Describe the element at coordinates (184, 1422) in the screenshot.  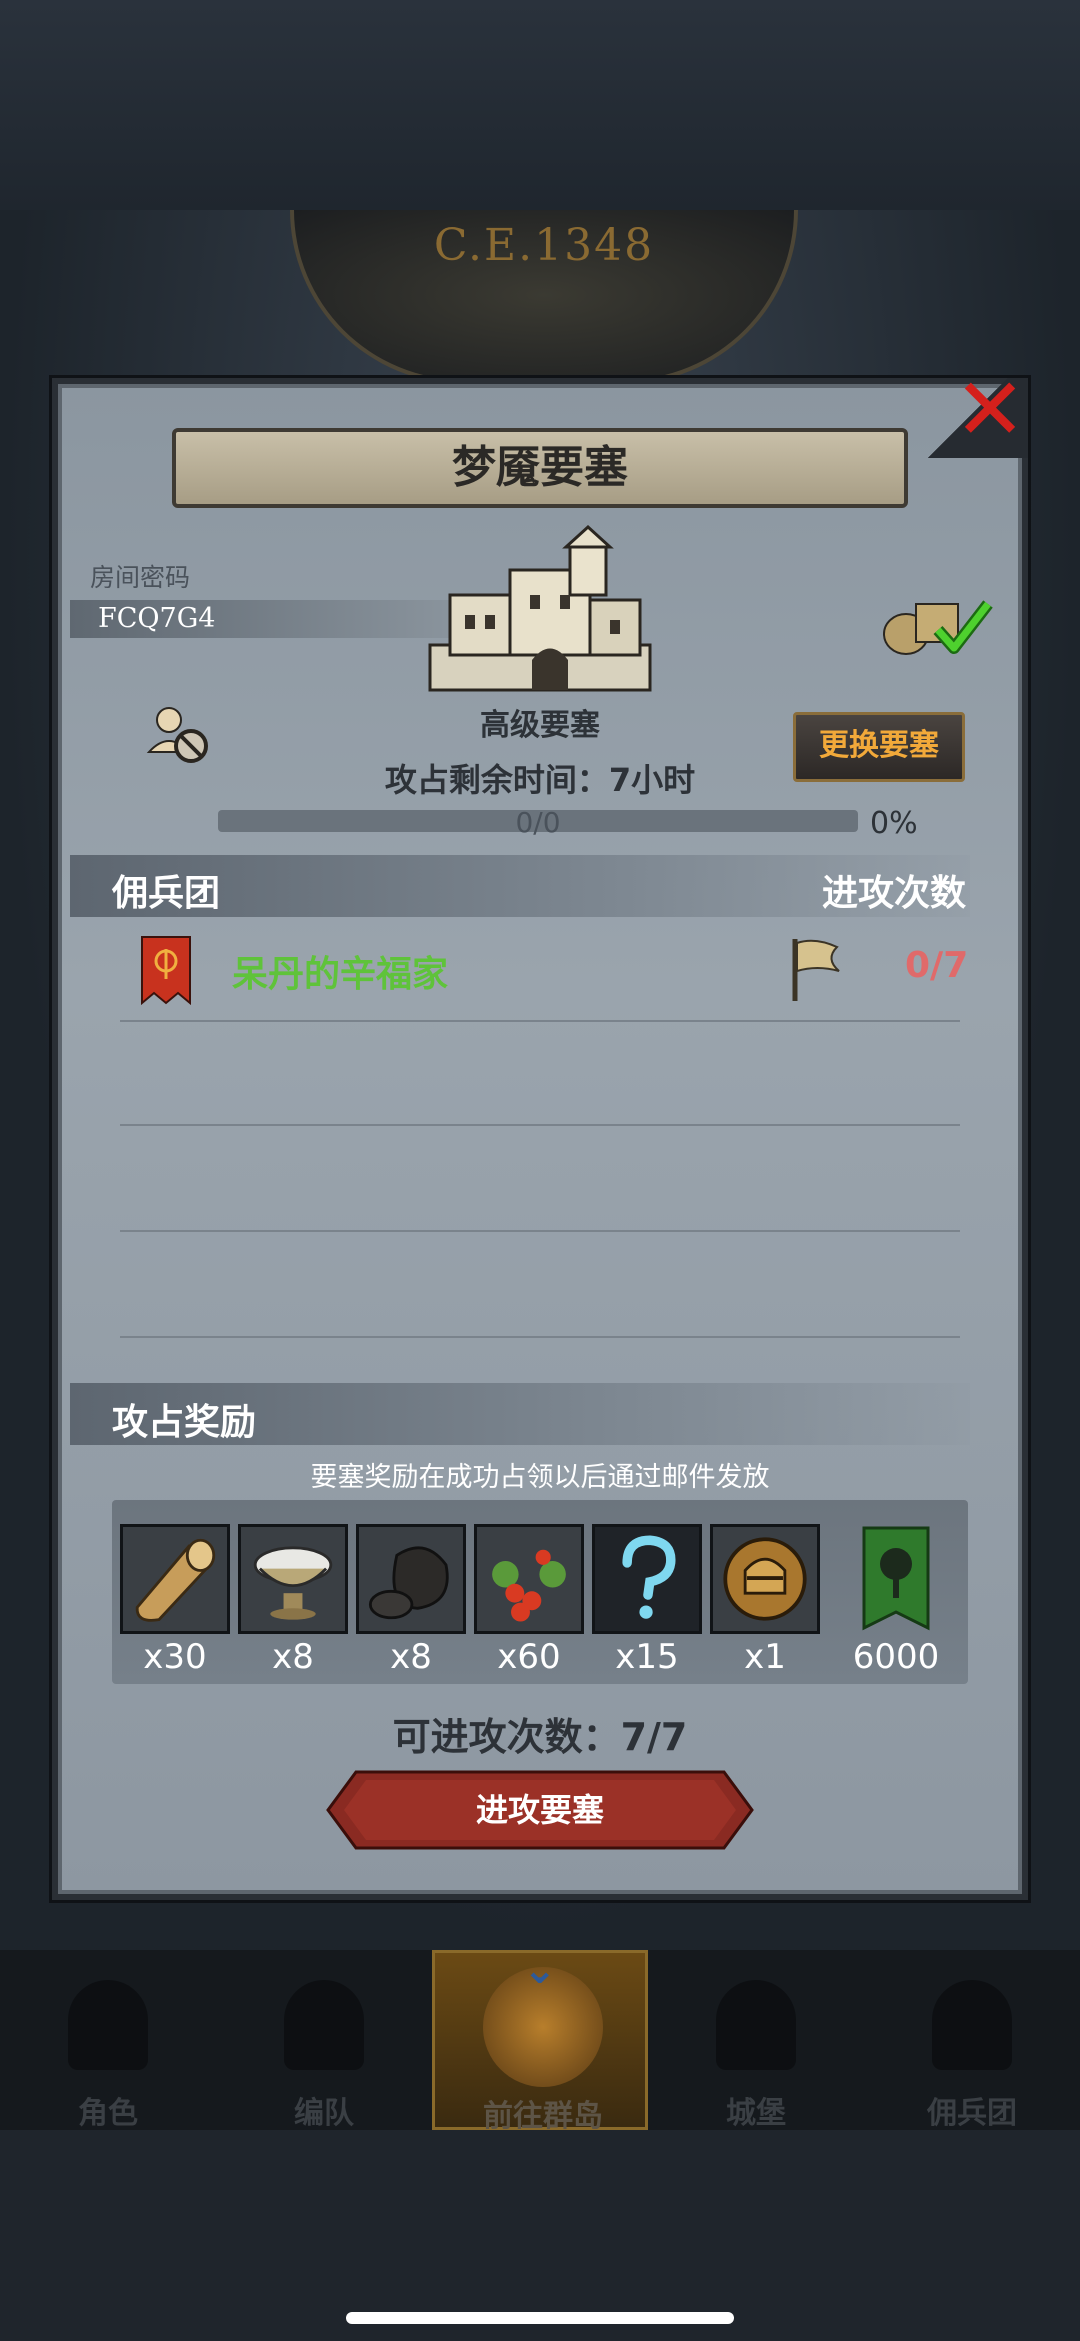
I see `rewards-section-title: 攻占奖励` at that location.